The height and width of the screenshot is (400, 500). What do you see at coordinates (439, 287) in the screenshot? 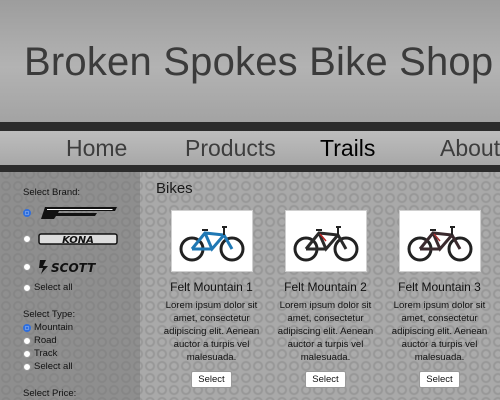
I see `product-title: Felt Mountain 3` at bounding box center [439, 287].